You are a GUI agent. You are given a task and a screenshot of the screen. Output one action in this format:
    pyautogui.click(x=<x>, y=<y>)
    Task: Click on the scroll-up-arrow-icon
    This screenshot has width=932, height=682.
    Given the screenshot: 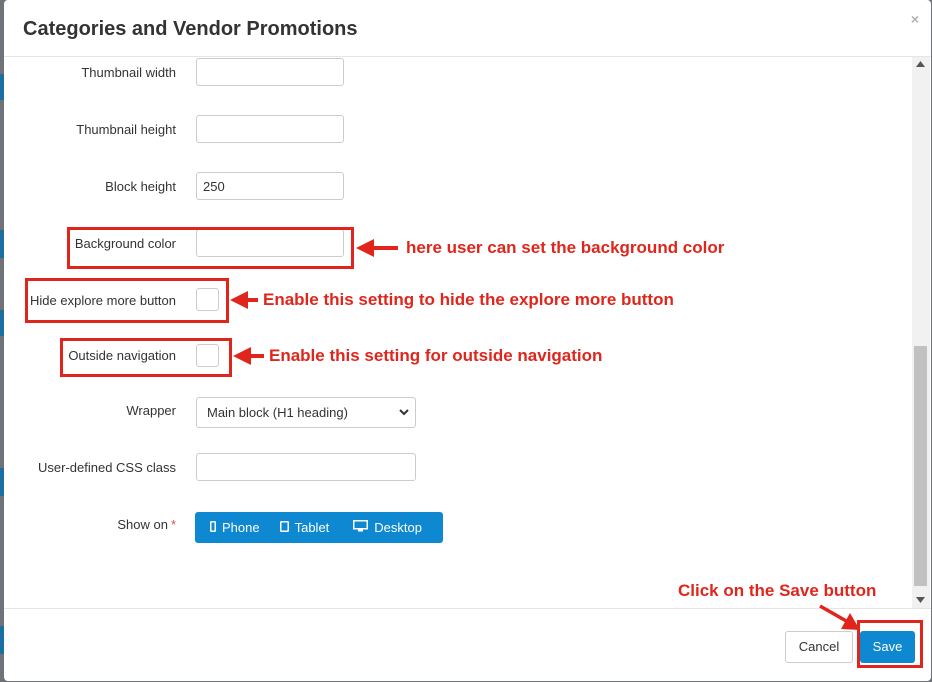 What is the action you would take?
    pyautogui.click(x=920, y=64)
    